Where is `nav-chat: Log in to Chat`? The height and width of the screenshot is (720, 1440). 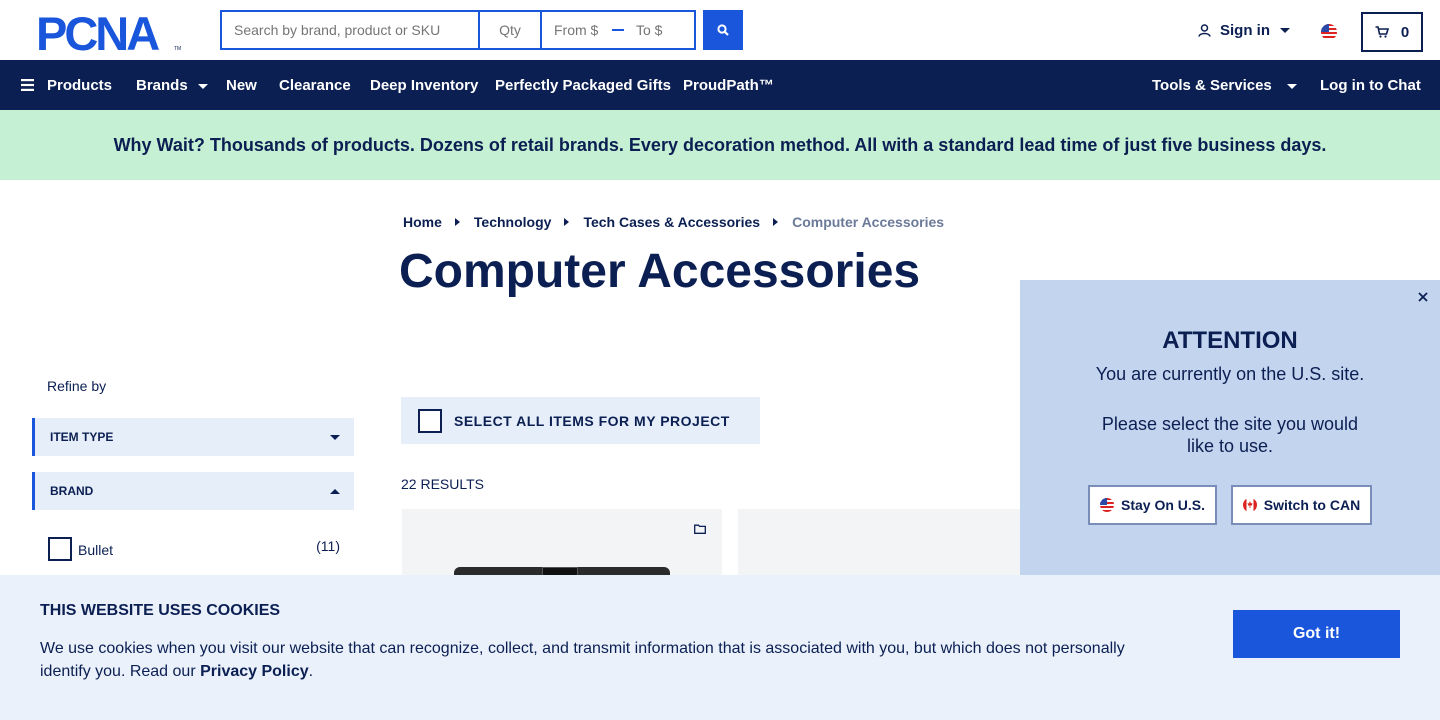
nav-chat: Log in to Chat is located at coordinates (1370, 85).